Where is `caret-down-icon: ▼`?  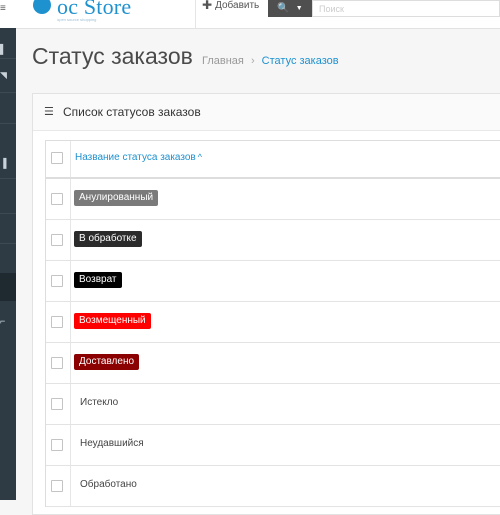
caret-down-icon: ▼ is located at coordinates (299, 8).